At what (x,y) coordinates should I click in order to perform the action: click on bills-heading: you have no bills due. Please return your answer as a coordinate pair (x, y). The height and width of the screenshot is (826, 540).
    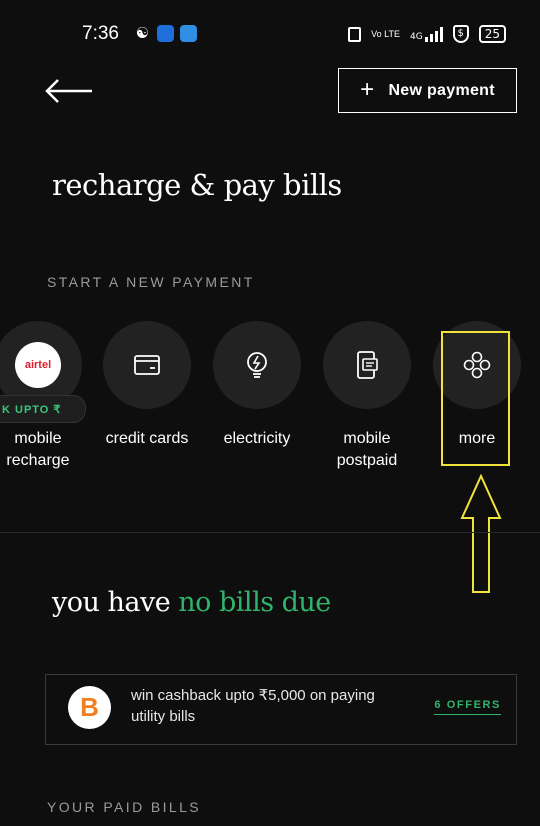
    Looking at the image, I should click on (191, 602).